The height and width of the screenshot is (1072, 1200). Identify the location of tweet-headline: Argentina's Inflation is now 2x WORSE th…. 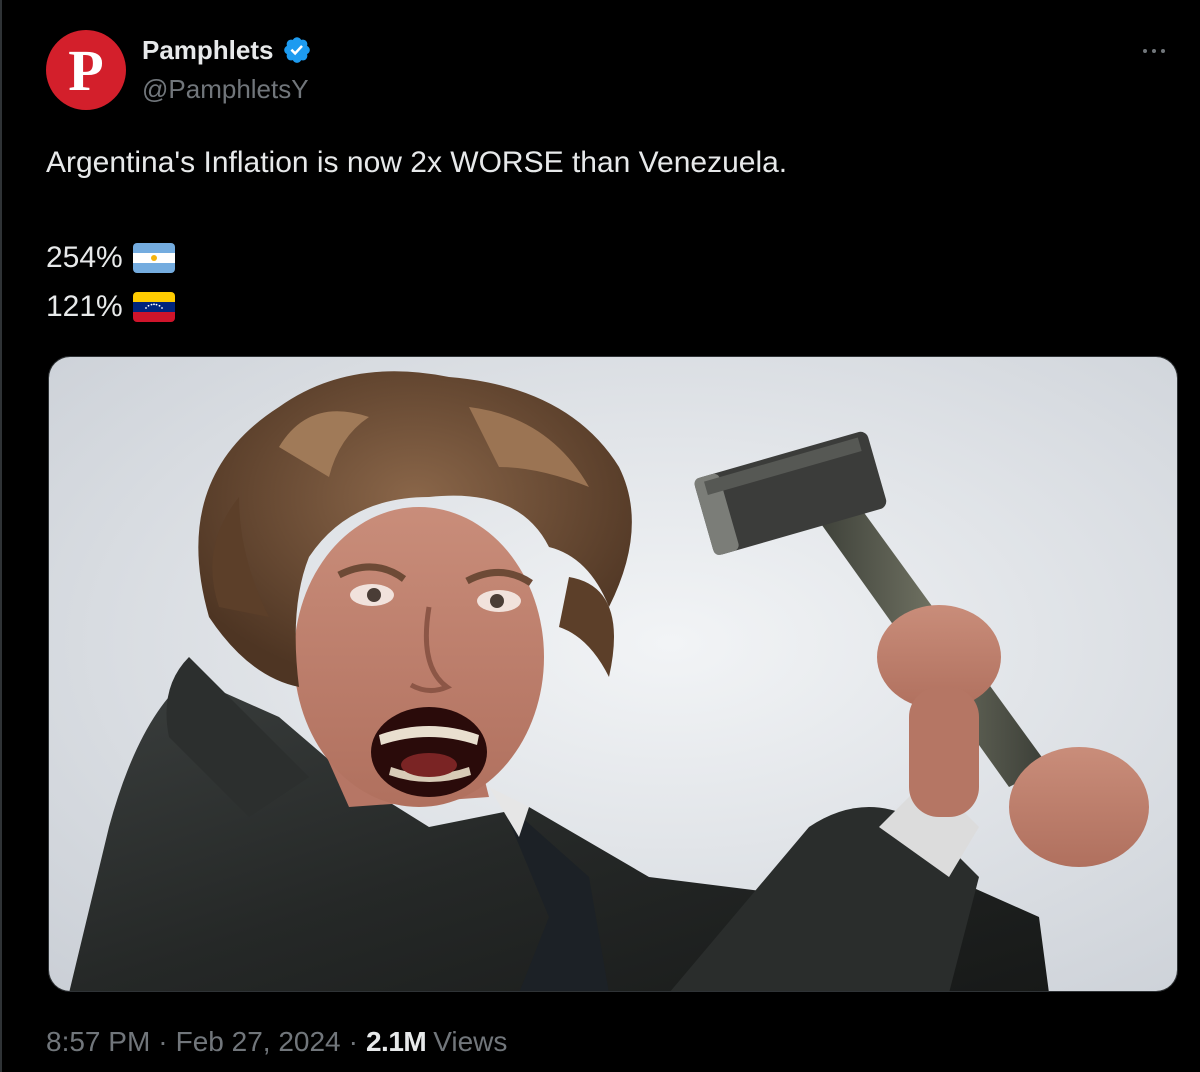
(417, 162).